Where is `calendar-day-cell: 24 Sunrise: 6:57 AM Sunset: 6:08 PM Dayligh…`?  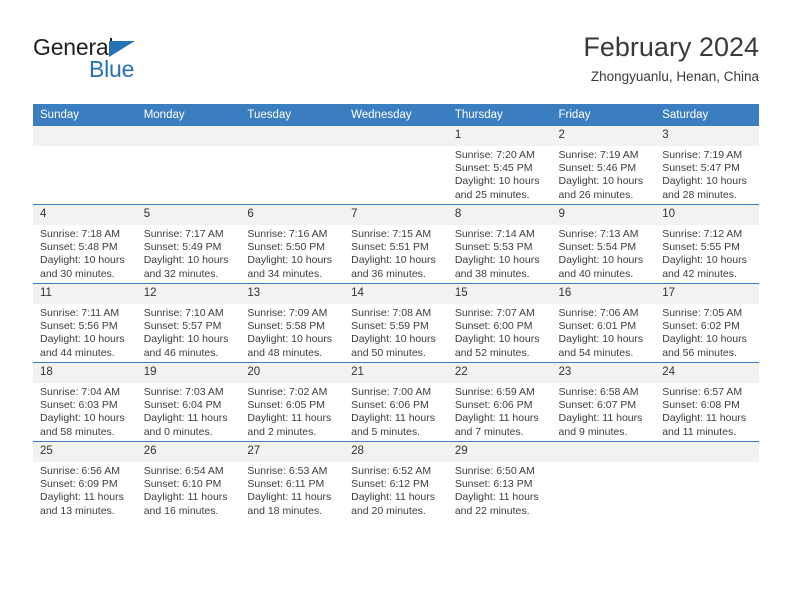 calendar-day-cell: 24 Sunrise: 6:57 AM Sunset: 6:08 PM Dayligh… is located at coordinates (707, 402).